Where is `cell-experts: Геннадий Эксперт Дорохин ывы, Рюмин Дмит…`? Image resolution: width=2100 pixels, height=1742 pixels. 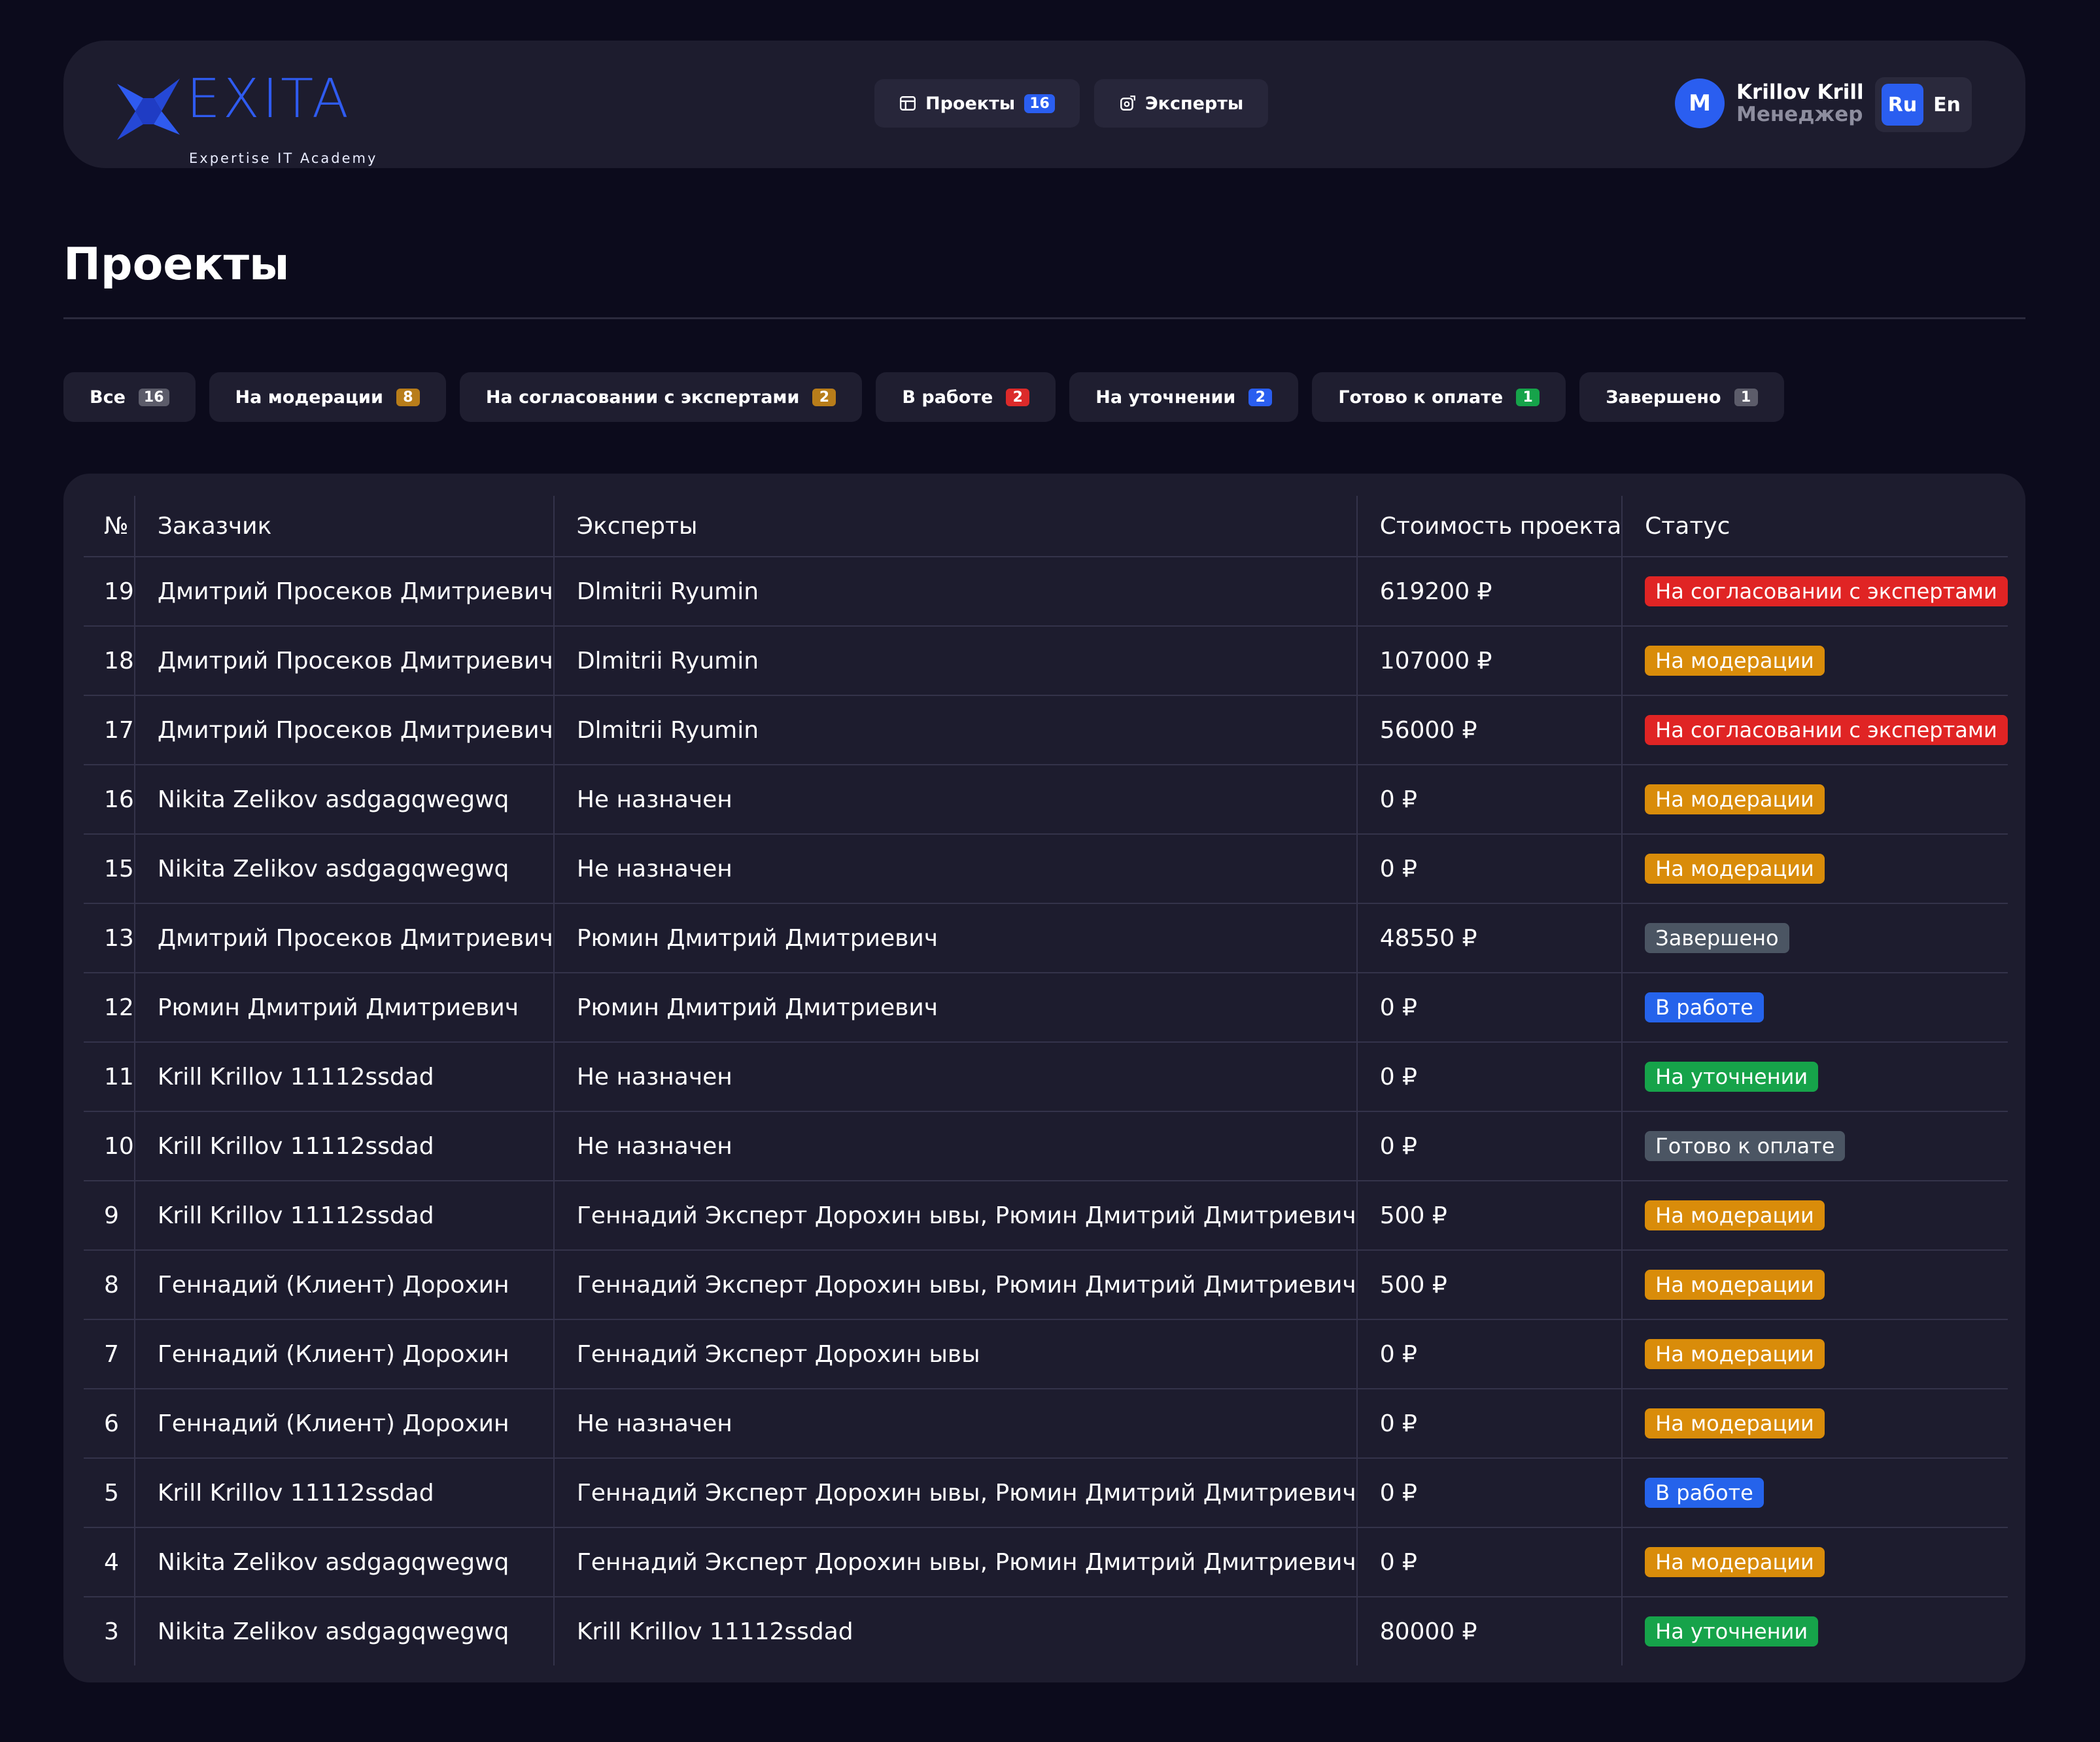 cell-experts: Геннадий Эксперт Дорохин ывы, Рюмин Дмит… is located at coordinates (955, 1562).